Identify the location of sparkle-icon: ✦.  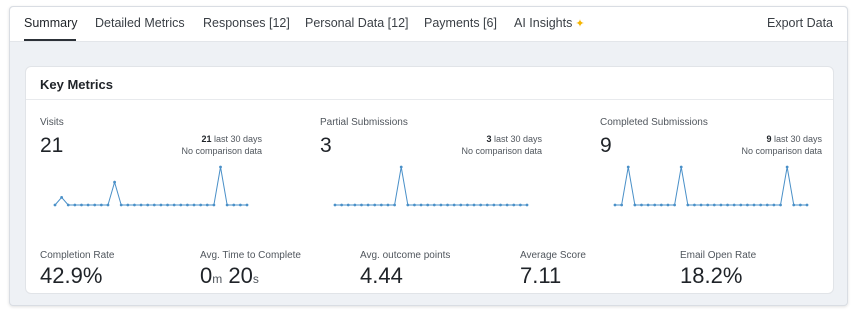
(580, 24).